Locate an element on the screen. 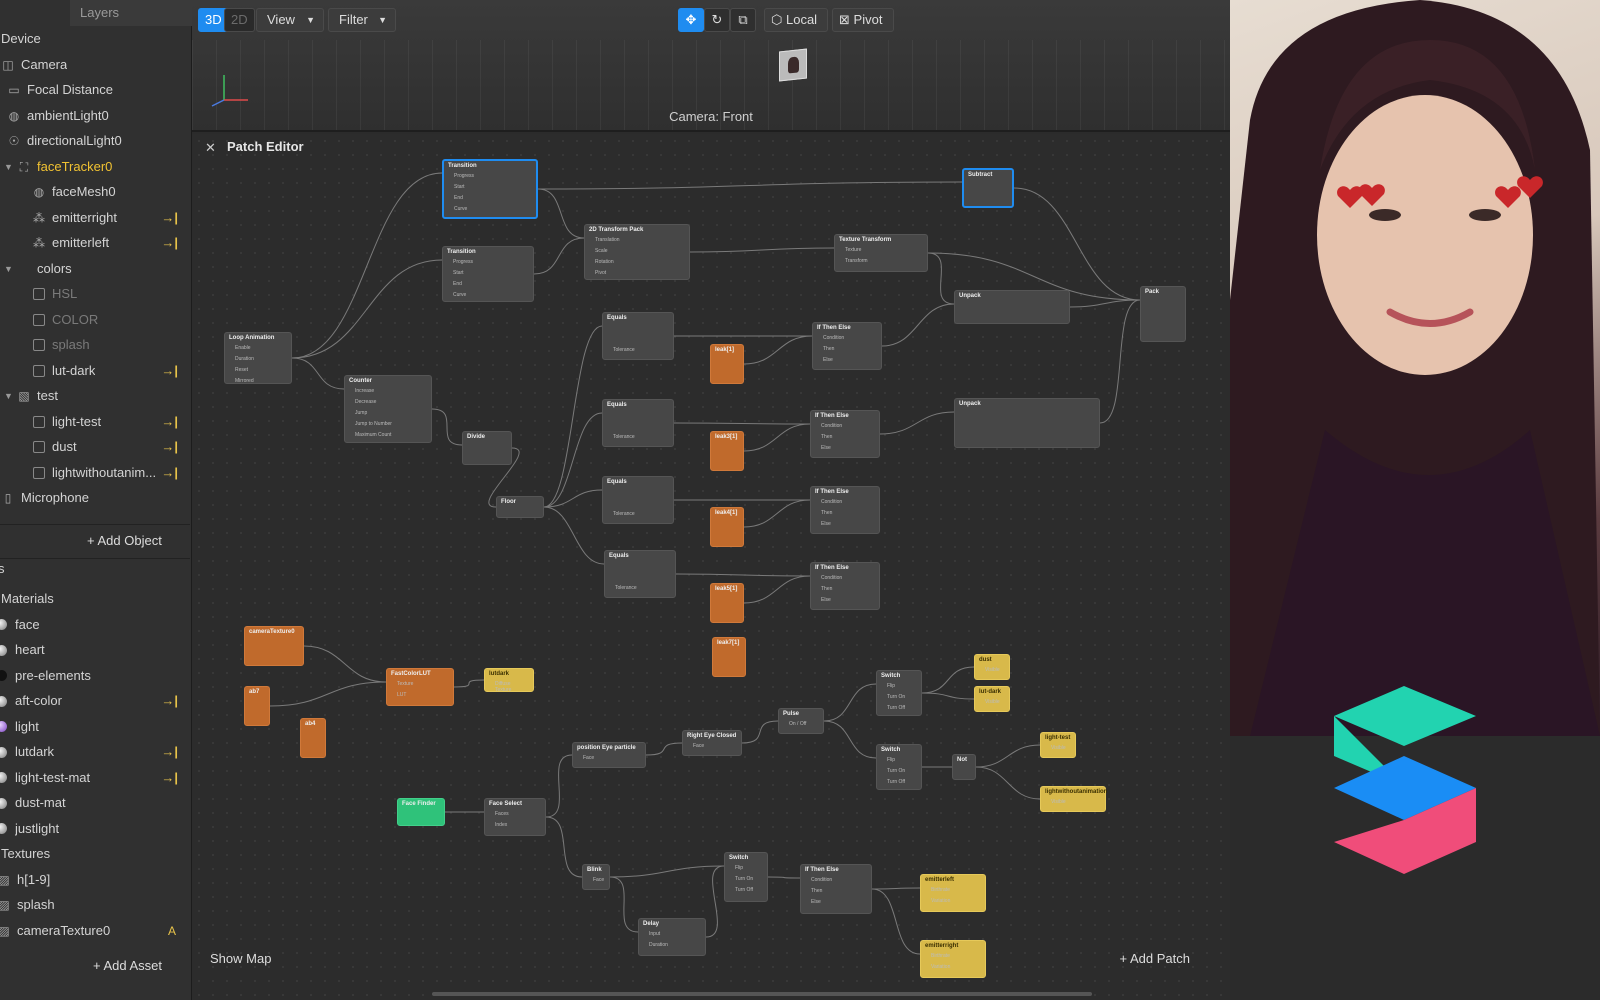  patch-node-port: Maximum Count is located at coordinates (388, 435).